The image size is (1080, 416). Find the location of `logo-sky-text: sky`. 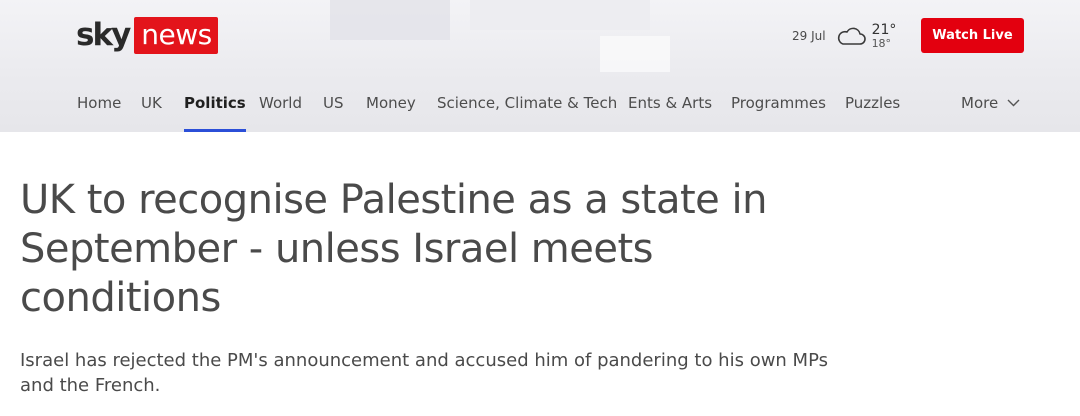

logo-sky-text: sky is located at coordinates (103, 35).